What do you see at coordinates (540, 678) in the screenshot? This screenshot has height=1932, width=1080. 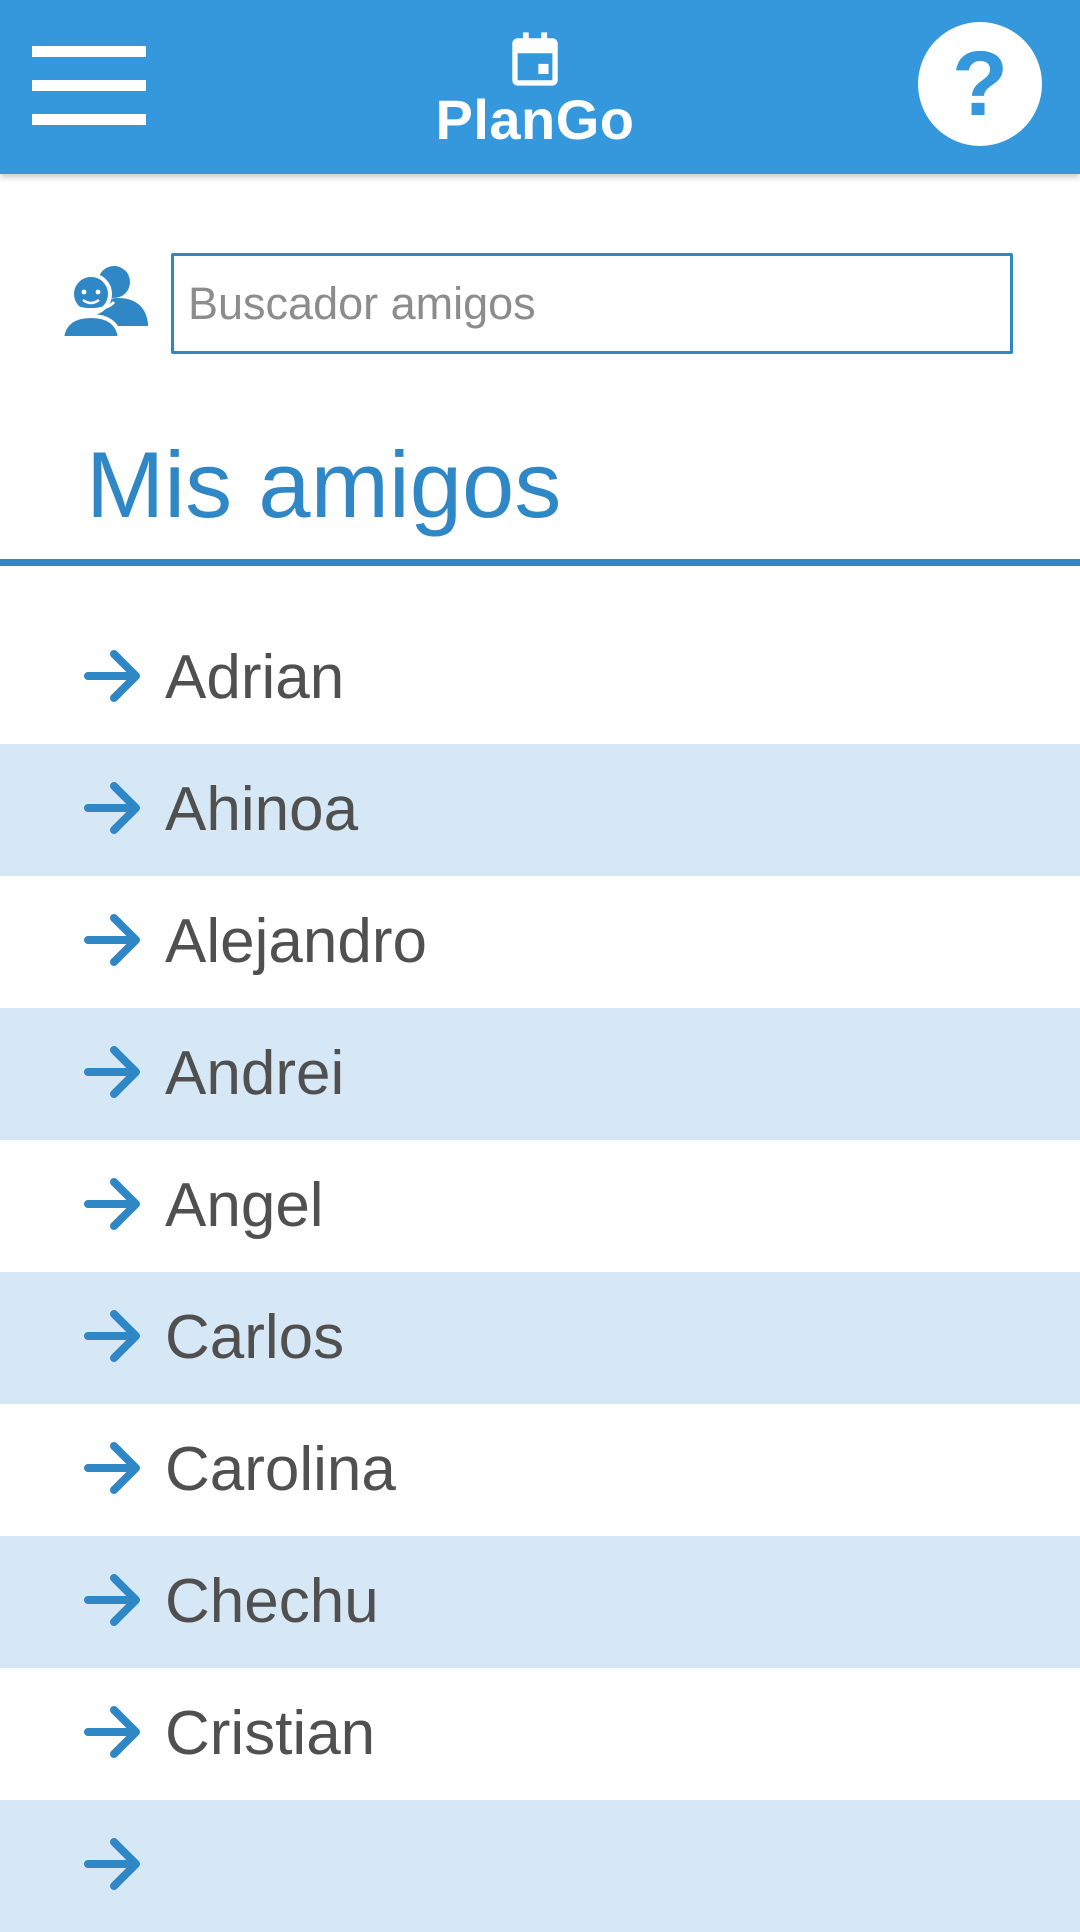 I see `friend-list-item: Adrian` at bounding box center [540, 678].